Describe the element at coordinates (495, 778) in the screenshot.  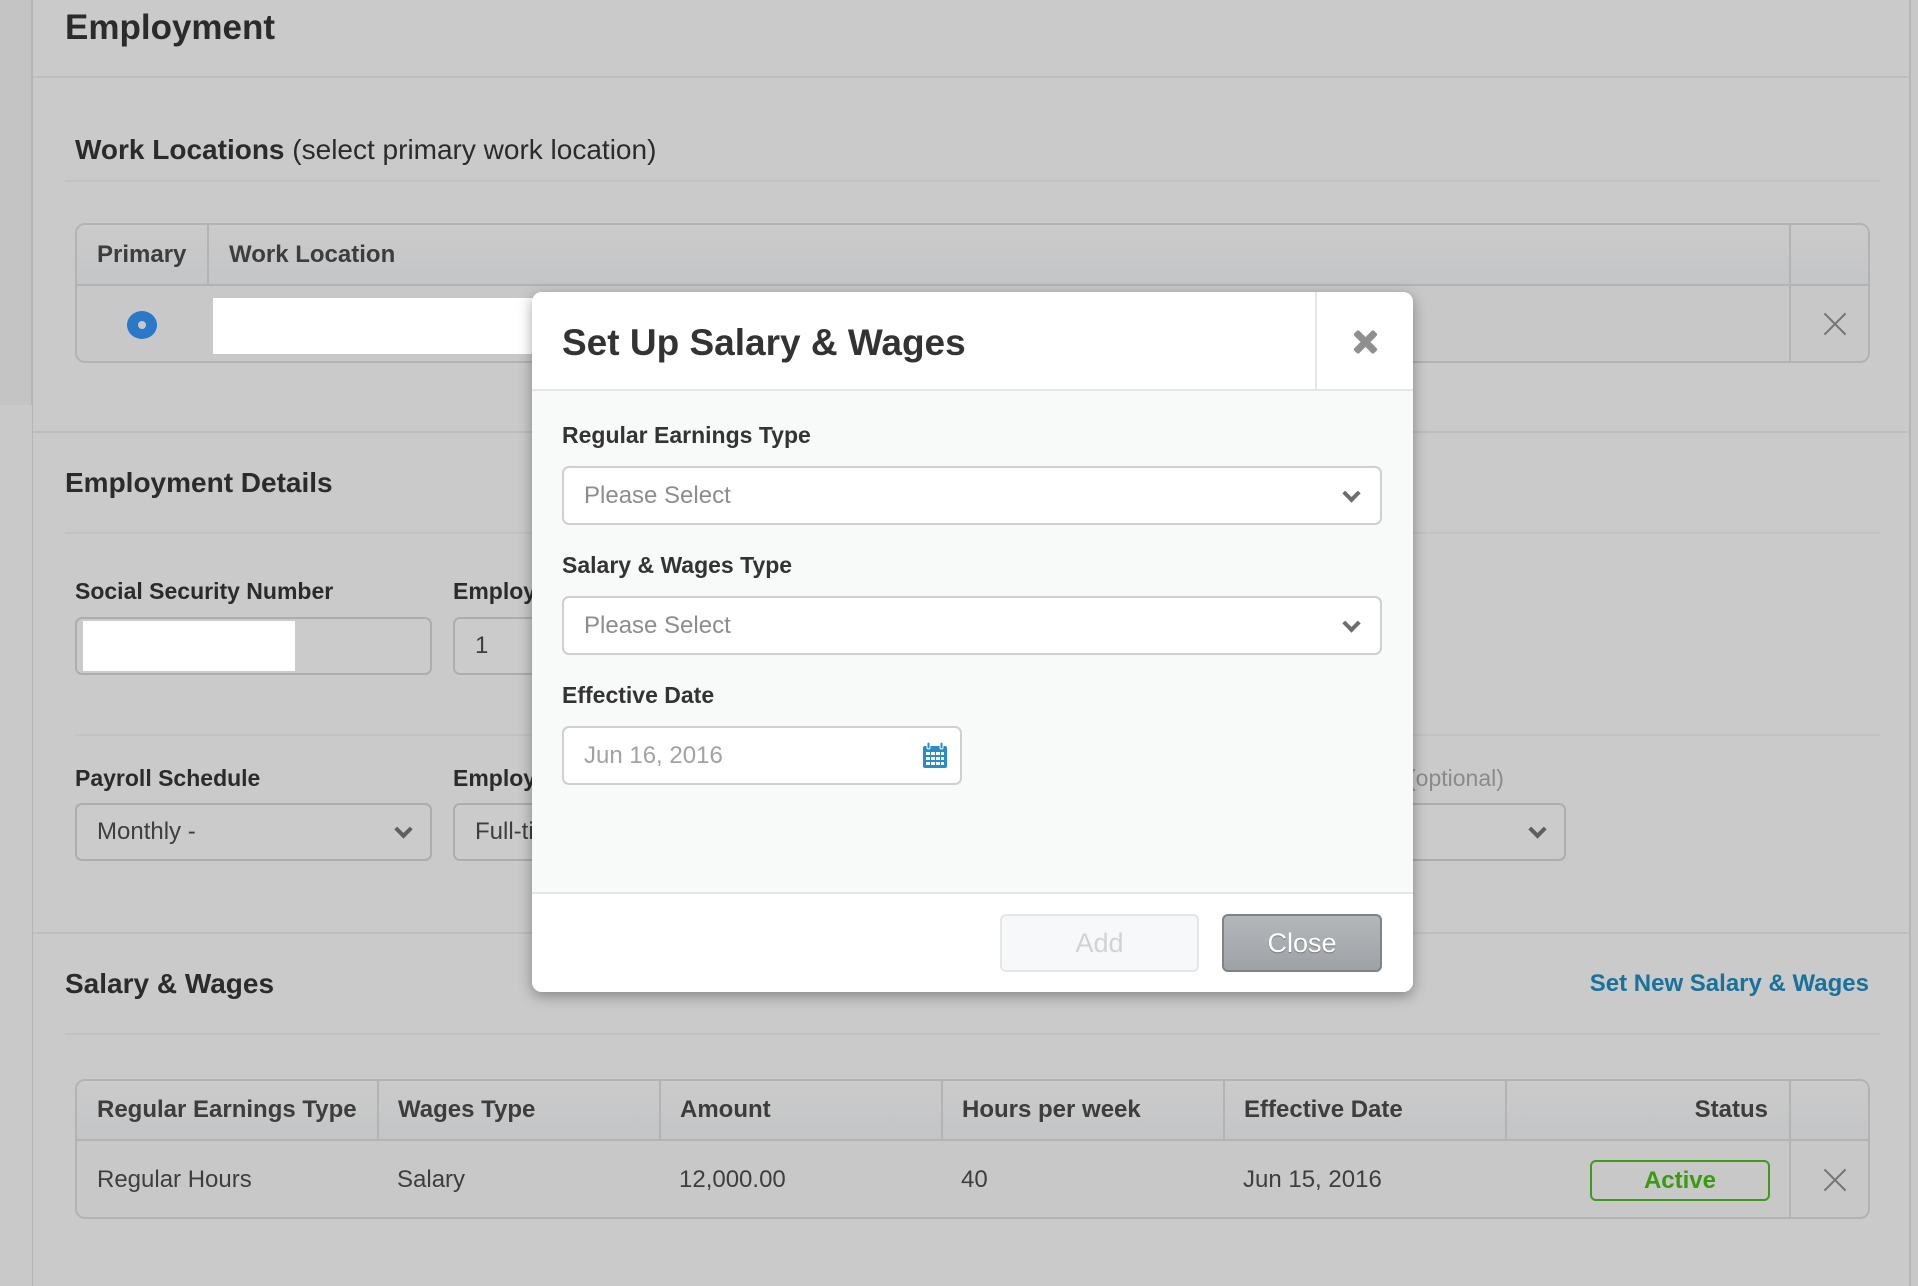
I see `employment-type-label: Employ` at that location.